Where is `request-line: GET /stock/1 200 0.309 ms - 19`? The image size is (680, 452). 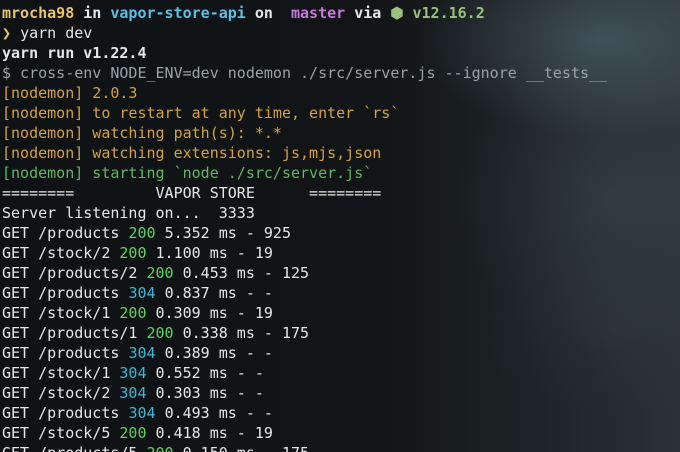 request-line: GET /stock/1 200 0.309 ms - 19 is located at coordinates (341, 313).